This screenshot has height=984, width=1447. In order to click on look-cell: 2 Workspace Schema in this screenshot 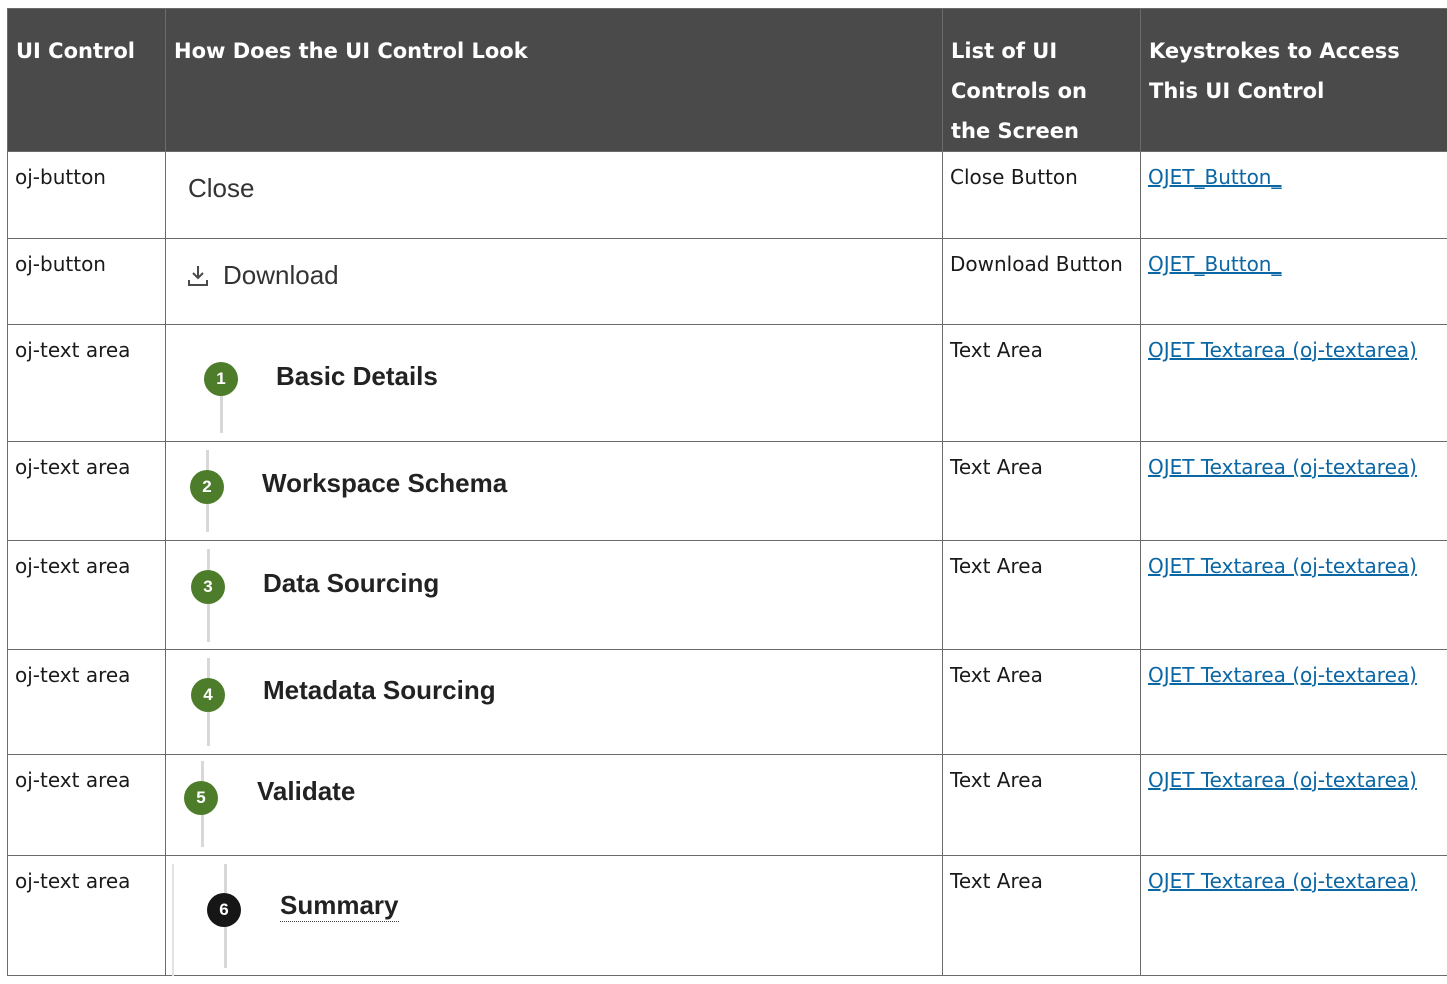, I will do `click(554, 491)`.